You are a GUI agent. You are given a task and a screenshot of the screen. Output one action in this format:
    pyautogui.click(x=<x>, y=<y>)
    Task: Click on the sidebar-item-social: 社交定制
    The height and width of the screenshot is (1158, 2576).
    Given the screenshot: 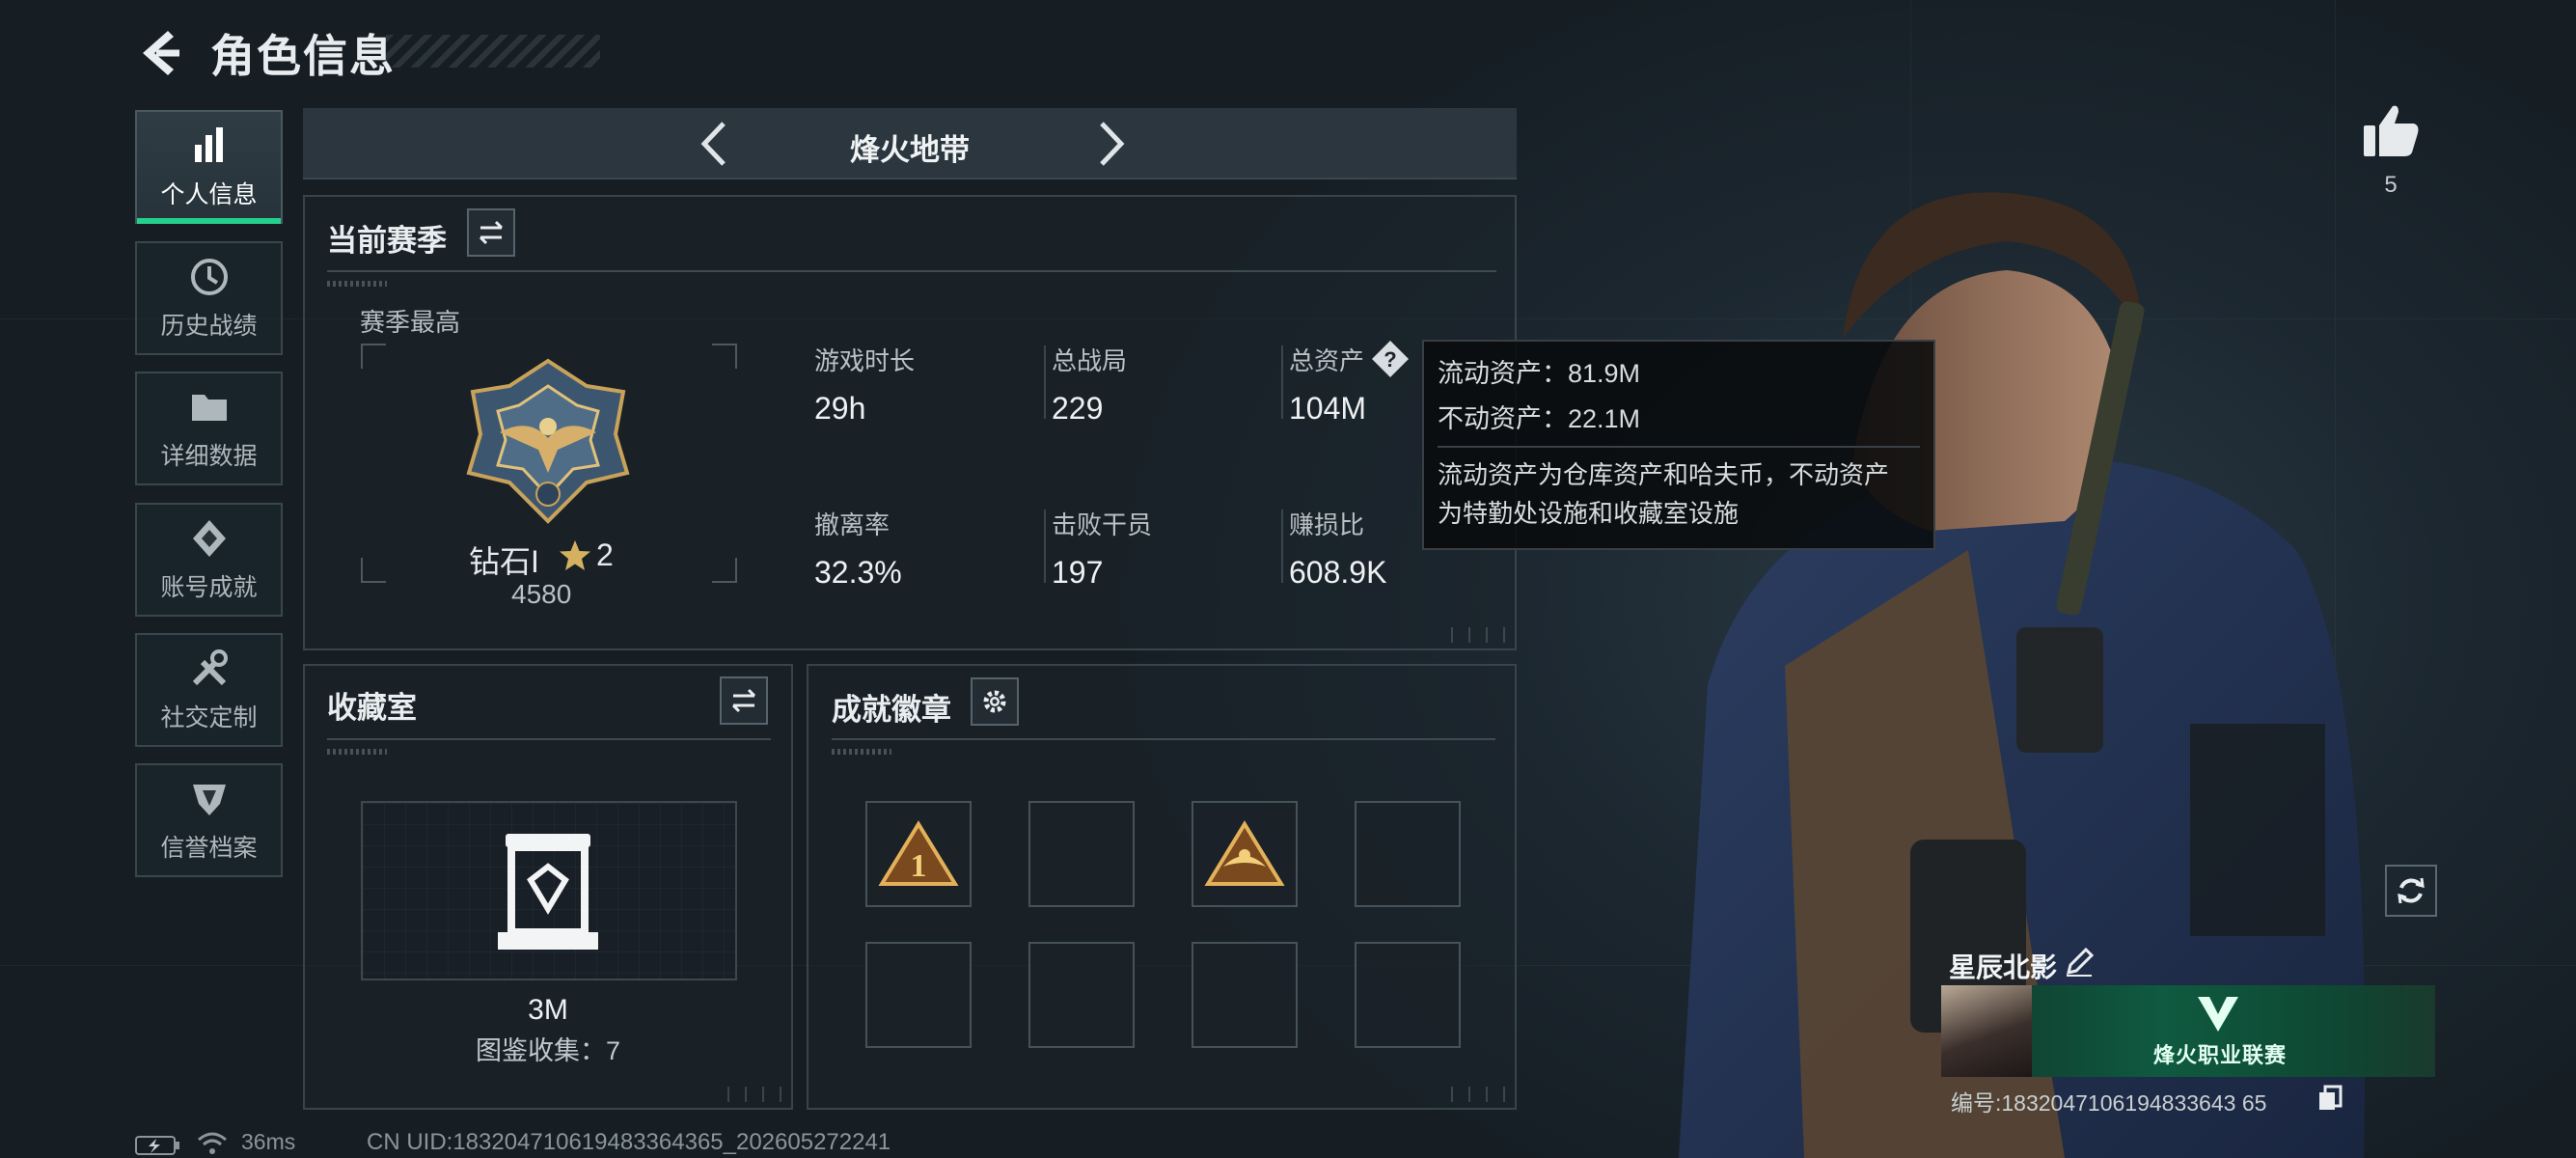 What is the action you would take?
    pyautogui.click(x=209, y=690)
    